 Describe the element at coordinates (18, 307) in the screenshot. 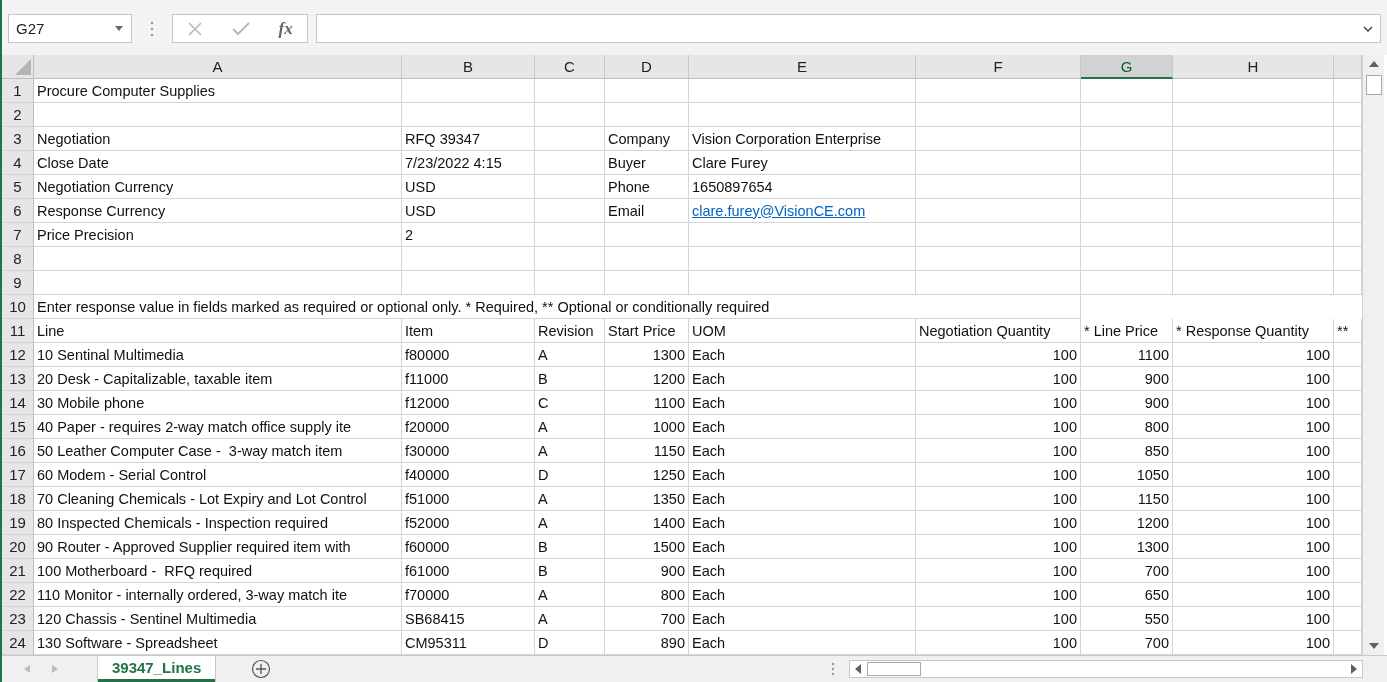

I see `row-header: 10` at that location.